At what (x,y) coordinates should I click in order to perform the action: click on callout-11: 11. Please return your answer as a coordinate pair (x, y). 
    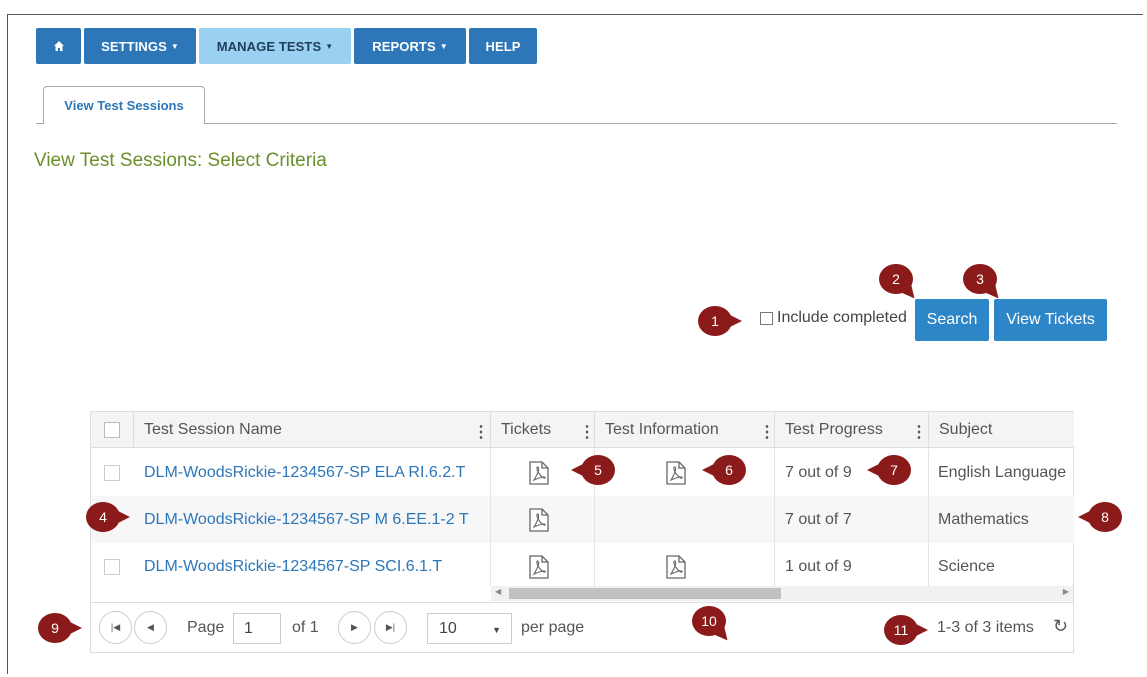
    Looking at the image, I should click on (906, 630).